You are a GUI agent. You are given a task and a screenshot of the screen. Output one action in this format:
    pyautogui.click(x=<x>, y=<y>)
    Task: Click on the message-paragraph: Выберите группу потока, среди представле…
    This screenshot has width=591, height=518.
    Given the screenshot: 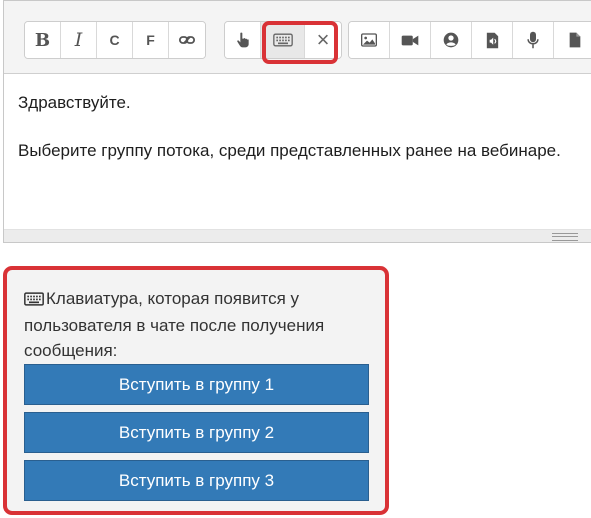 What is the action you would take?
    pyautogui.click(x=289, y=150)
    